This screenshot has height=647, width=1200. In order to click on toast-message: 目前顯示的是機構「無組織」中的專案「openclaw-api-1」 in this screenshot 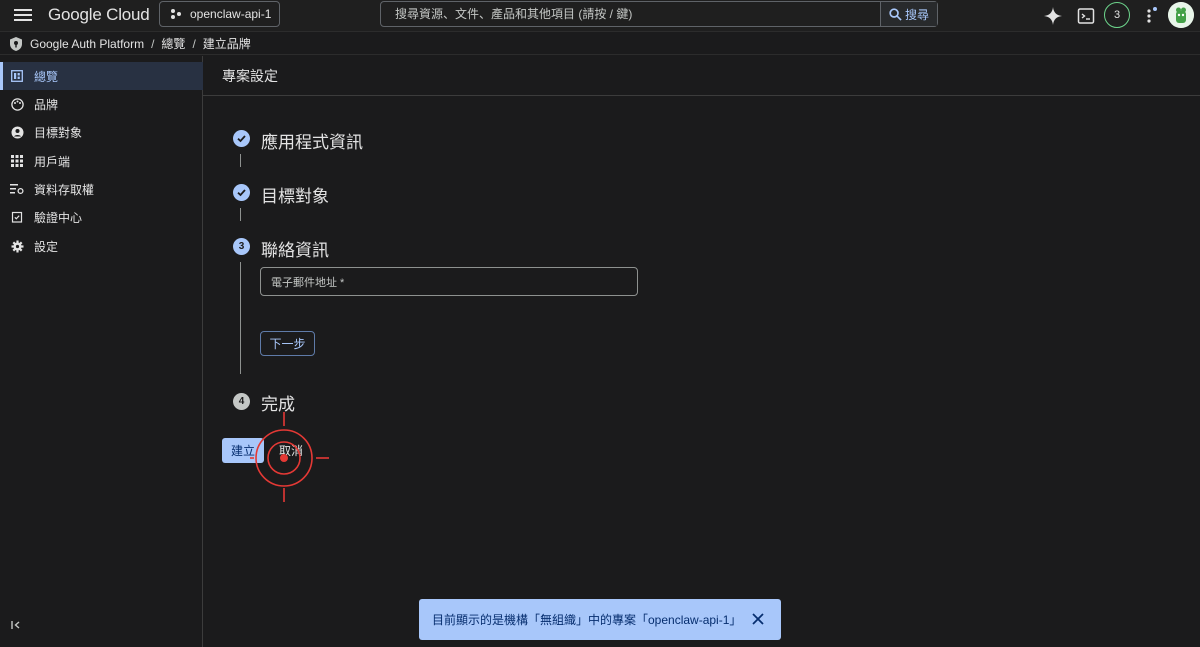, I will do `click(587, 620)`.